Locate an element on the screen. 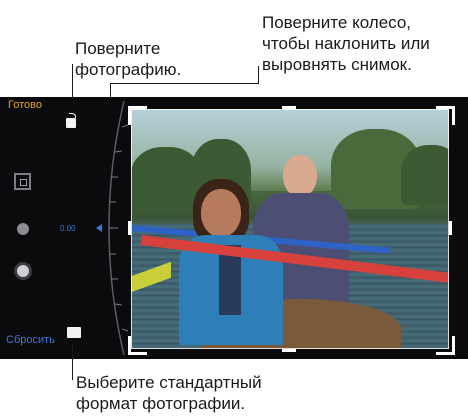 Image resolution: width=468 pixels, height=419 pixels. crop-edge-left is located at coordinates (131, 229).